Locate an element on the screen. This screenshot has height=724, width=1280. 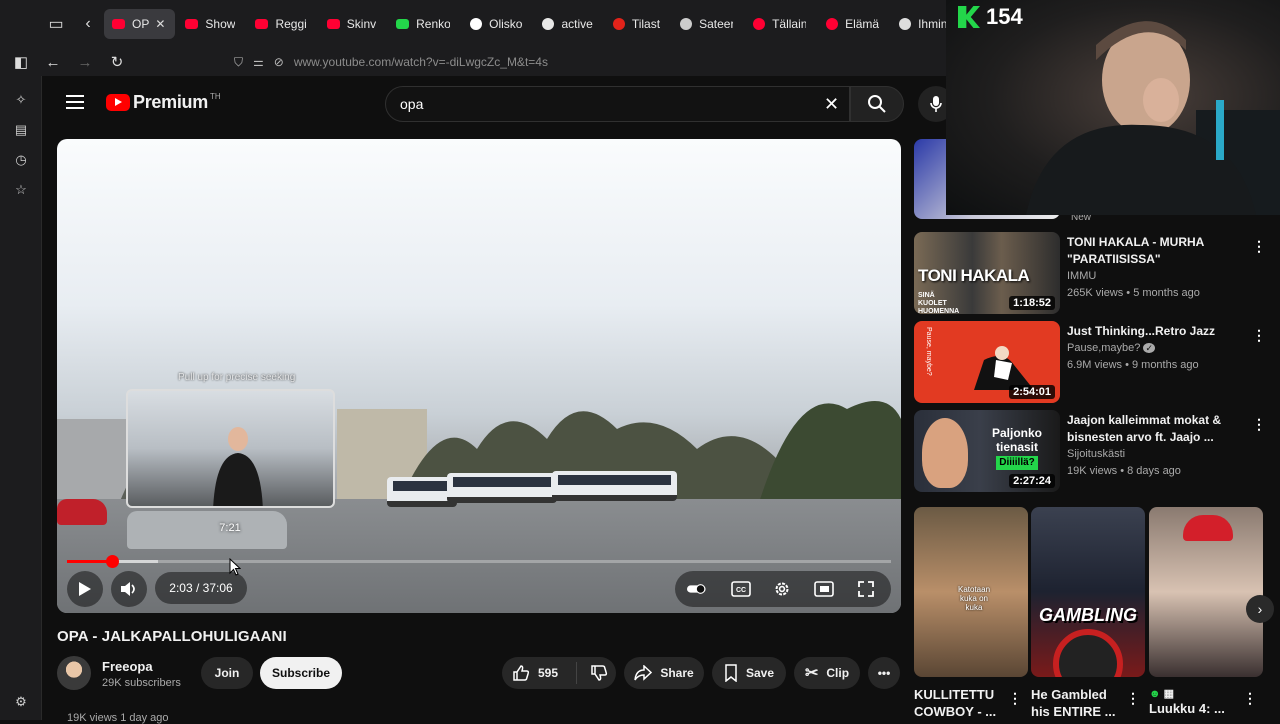
browser-tab: Skinv is located at coordinates (352, 24).